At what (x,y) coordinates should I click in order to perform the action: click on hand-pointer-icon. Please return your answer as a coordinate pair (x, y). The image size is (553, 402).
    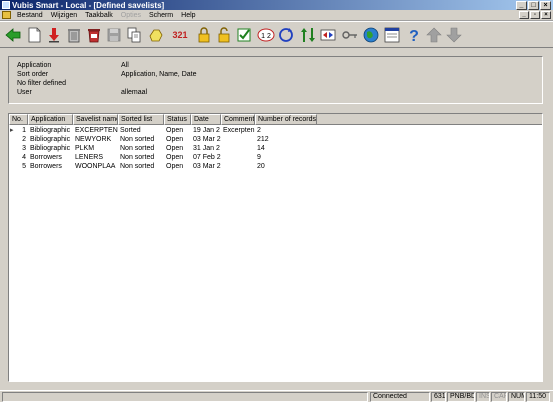
    Looking at the image, I should click on (156, 35).